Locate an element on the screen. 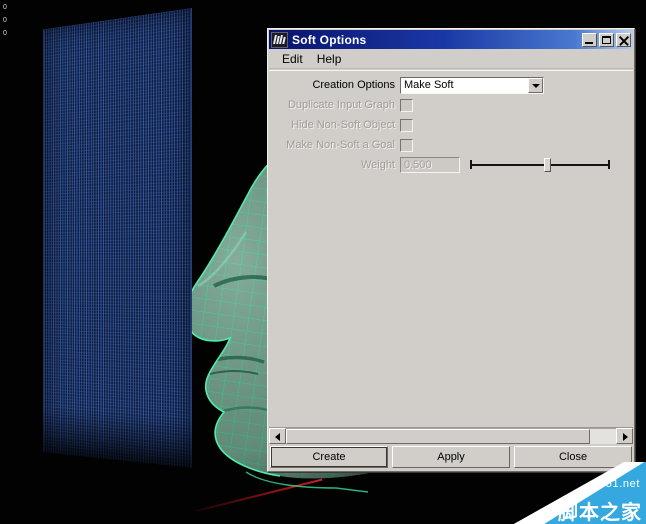 This screenshot has height=524, width=646. horizontal-scrollbar is located at coordinates (451, 435).